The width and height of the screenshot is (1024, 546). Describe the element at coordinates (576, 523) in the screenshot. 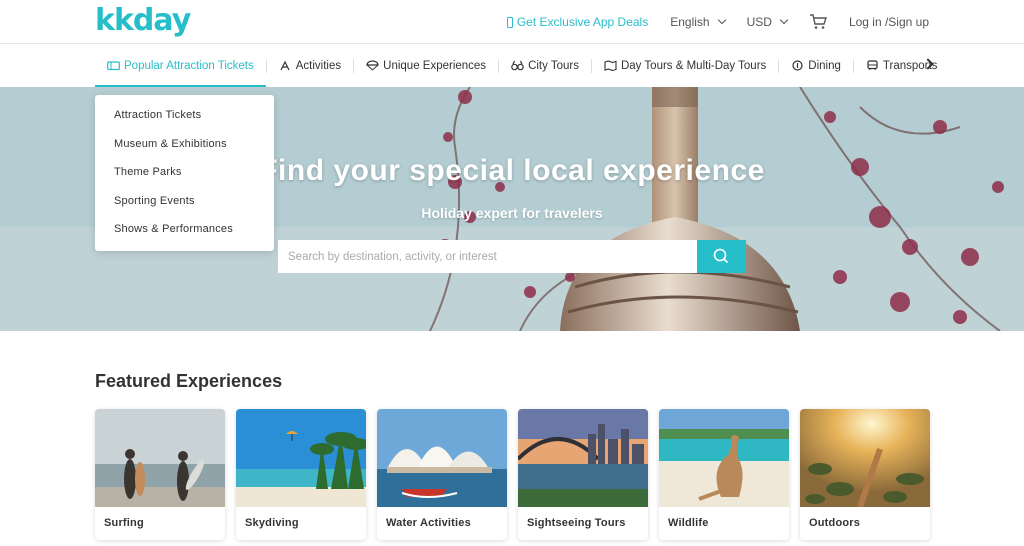

I see `card-label: Sightseeing Tours` at that location.